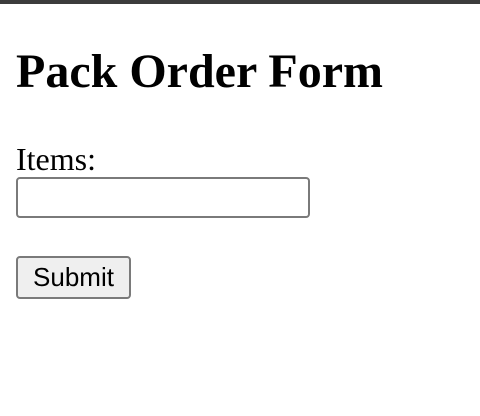 This screenshot has height=416, width=480. I want to click on window-top-border, so click(240, 2).